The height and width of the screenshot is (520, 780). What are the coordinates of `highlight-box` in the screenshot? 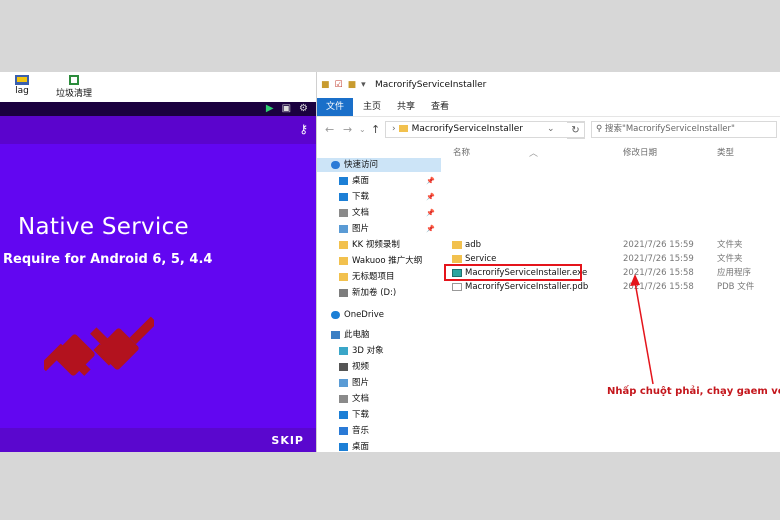 It's located at (513, 272).